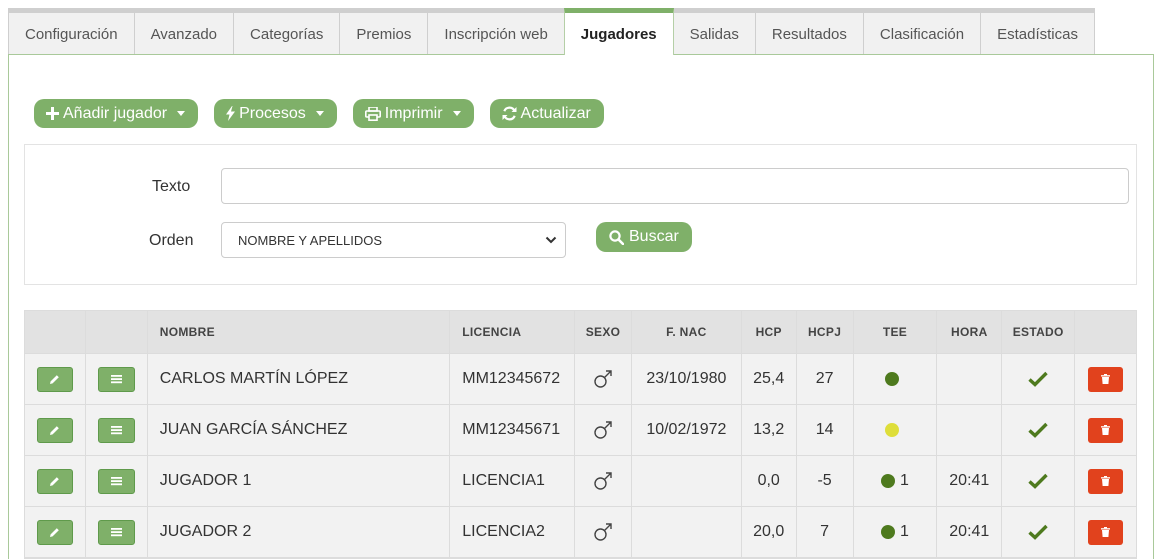  What do you see at coordinates (171, 186) in the screenshot?
I see `text-label: Texto` at bounding box center [171, 186].